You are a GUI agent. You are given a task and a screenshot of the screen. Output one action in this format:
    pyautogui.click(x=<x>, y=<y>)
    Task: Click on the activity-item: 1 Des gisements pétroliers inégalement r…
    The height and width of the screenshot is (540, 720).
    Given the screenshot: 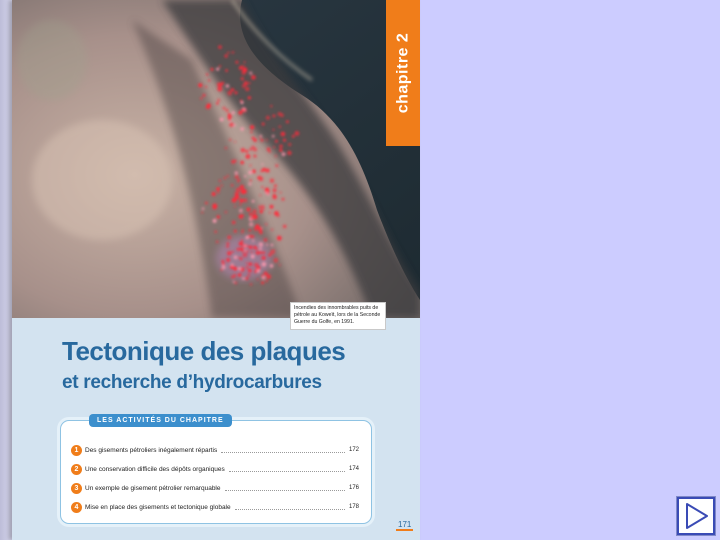 What is the action you would take?
    pyautogui.click(x=215, y=450)
    